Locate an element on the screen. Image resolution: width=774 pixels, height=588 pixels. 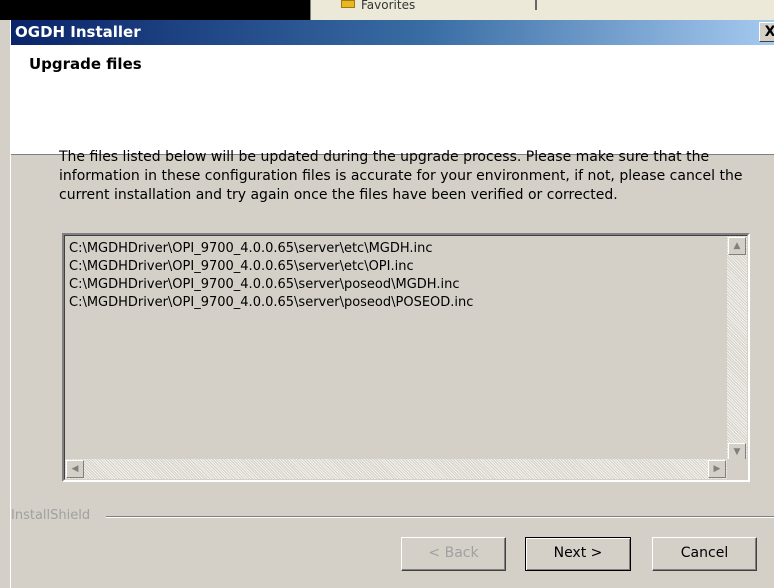
arrow-up-icon: ▲ is located at coordinates (737, 246).